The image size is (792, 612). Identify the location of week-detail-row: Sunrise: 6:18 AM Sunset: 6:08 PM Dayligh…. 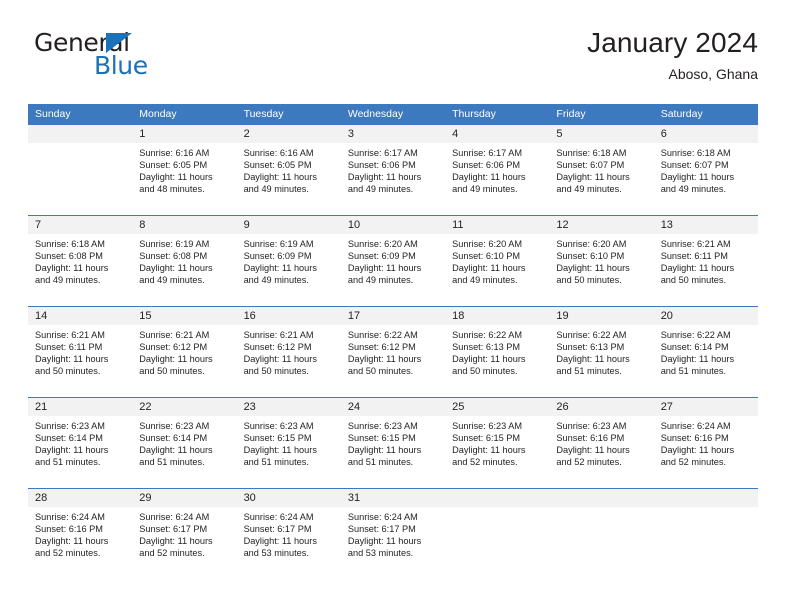
(393, 270).